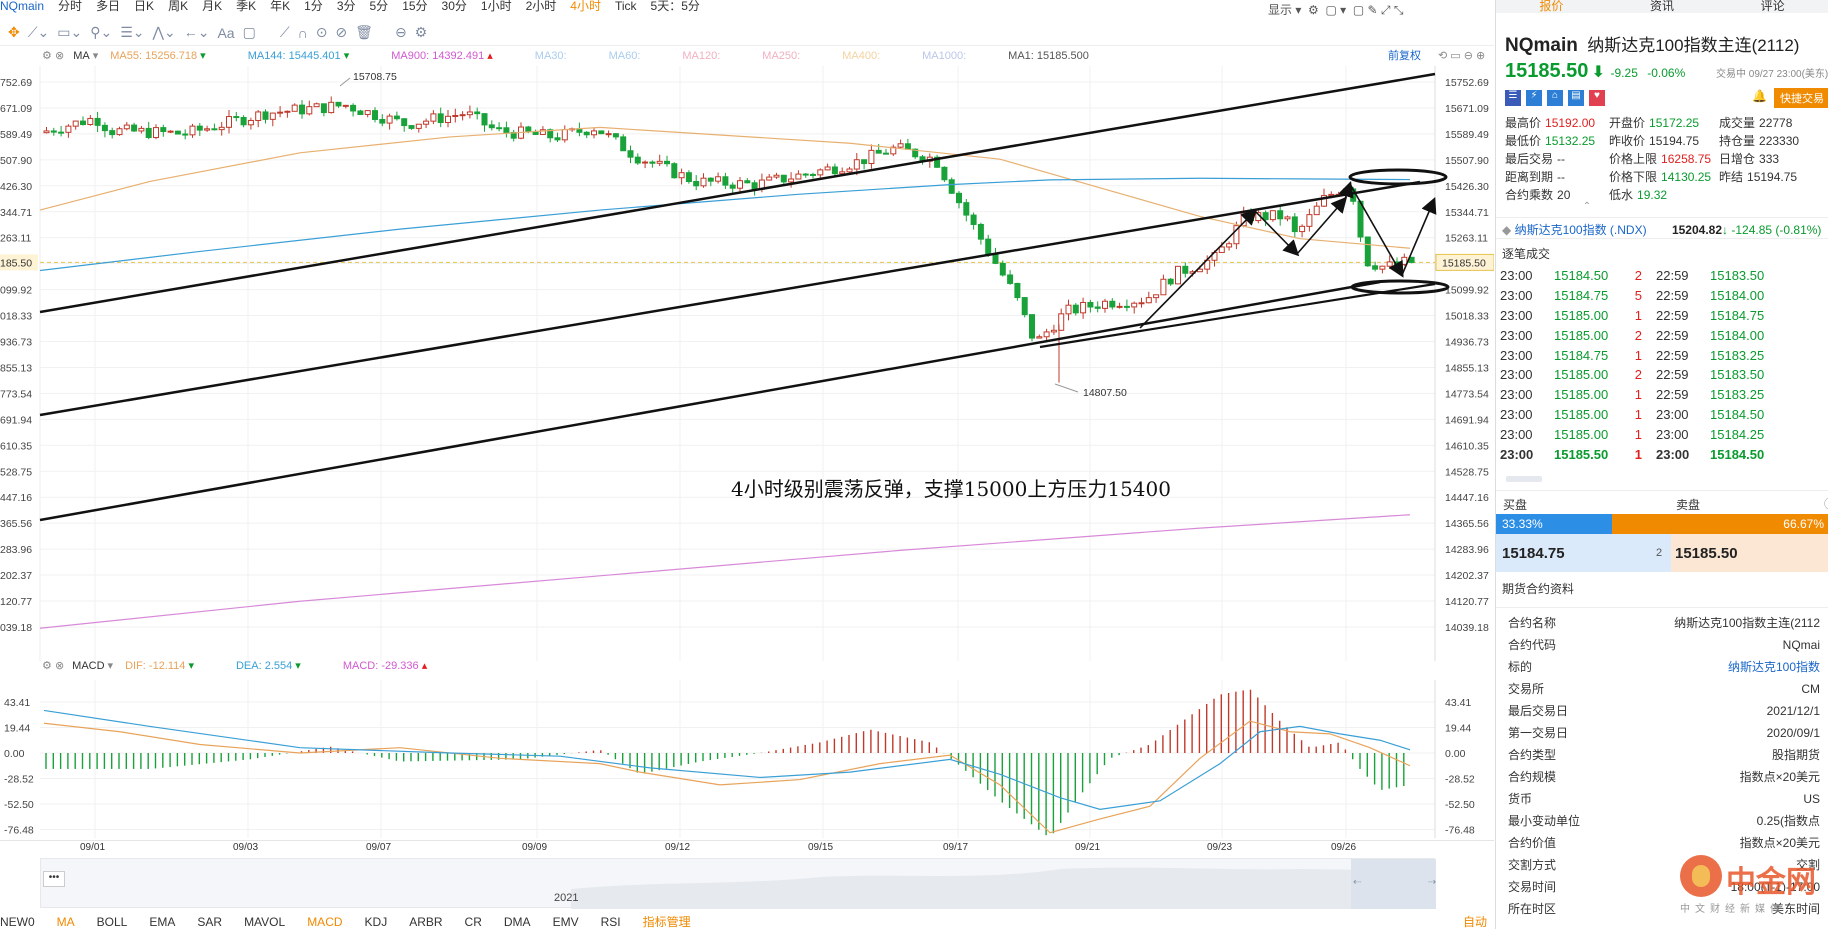 The image size is (1828, 929). What do you see at coordinates (112, 922) in the screenshot?
I see `indicator-2: BOLL` at bounding box center [112, 922].